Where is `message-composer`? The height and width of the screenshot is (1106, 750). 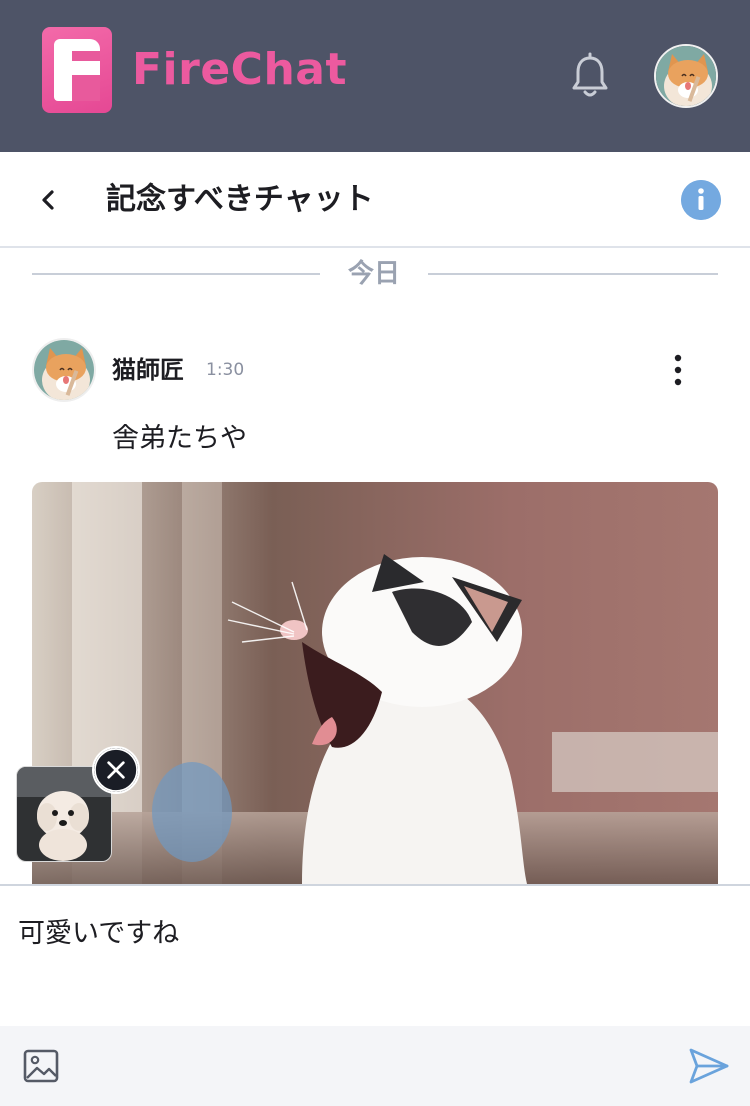
message-composer is located at coordinates (375, 955).